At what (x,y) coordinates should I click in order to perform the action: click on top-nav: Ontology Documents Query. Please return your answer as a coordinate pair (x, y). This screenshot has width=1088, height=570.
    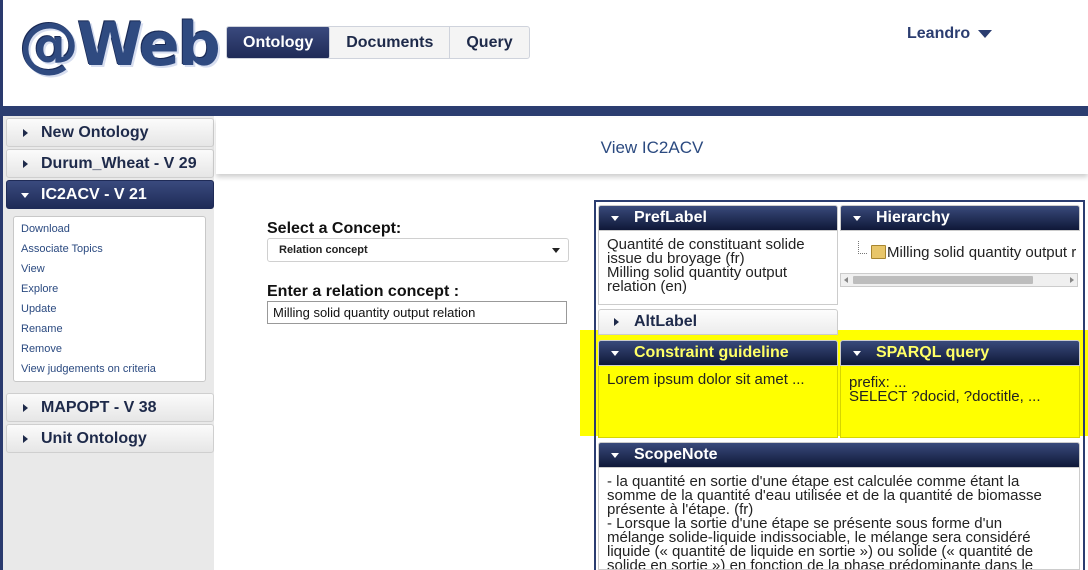
    Looking at the image, I should click on (378, 42).